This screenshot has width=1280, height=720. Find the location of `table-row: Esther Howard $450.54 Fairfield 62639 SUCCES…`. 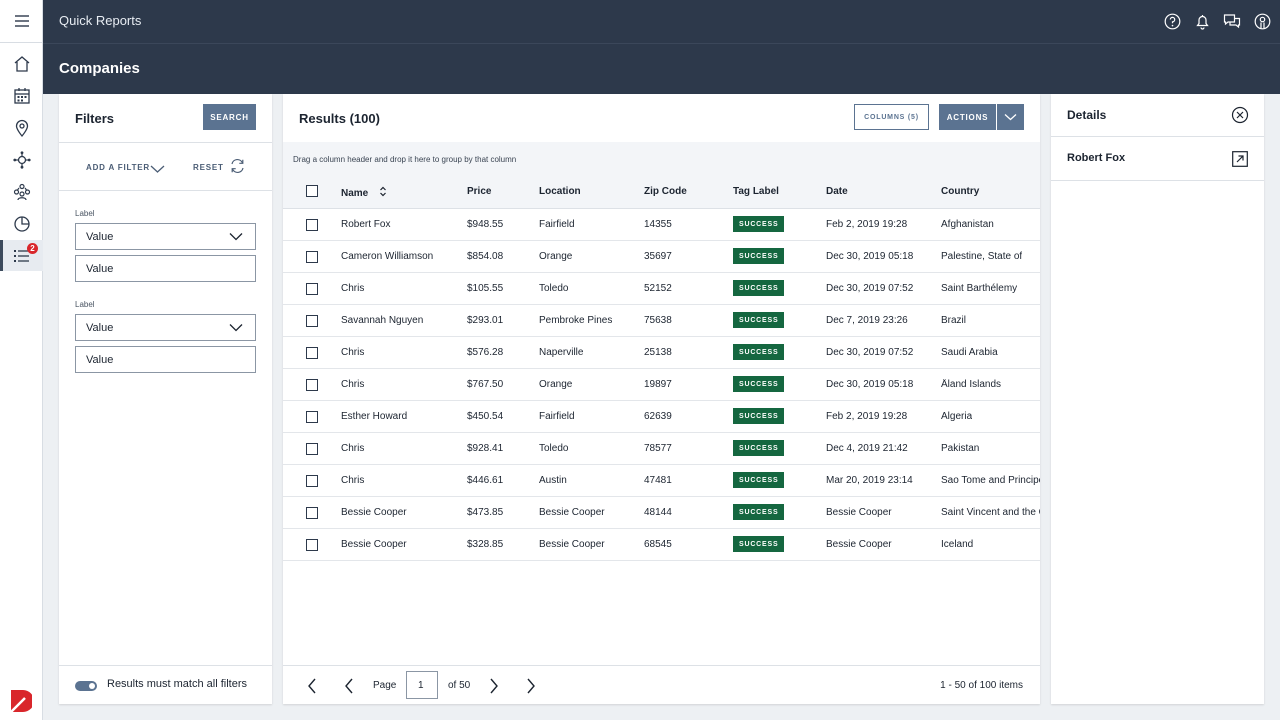

table-row: Esther Howard $450.54 Fairfield 62639 SUCCES… is located at coordinates (661, 417).